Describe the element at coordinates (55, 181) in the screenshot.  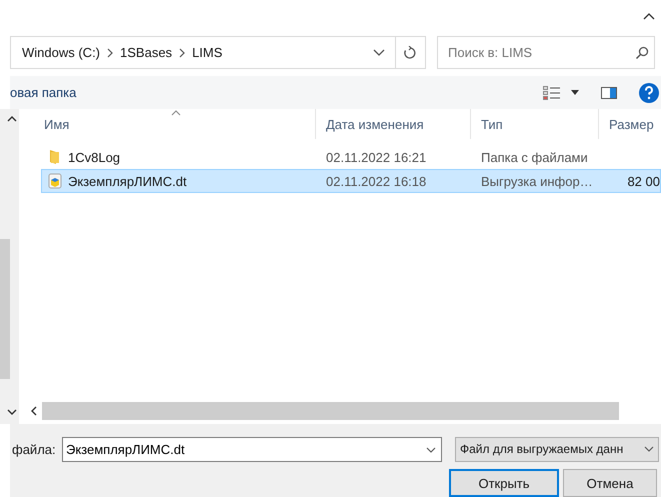
I see `file-icon` at that location.